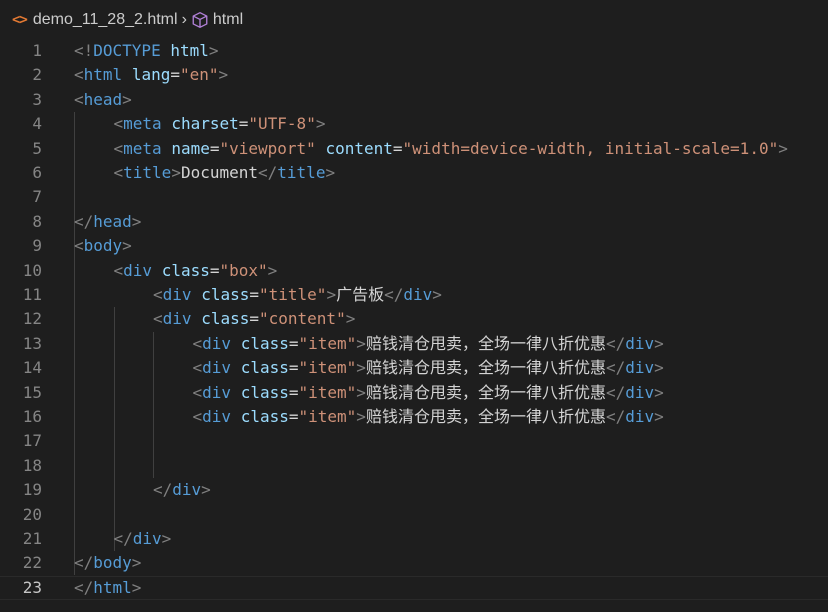 The image size is (828, 612). What do you see at coordinates (219, 172) in the screenshot?
I see `token-text: Document` at bounding box center [219, 172].